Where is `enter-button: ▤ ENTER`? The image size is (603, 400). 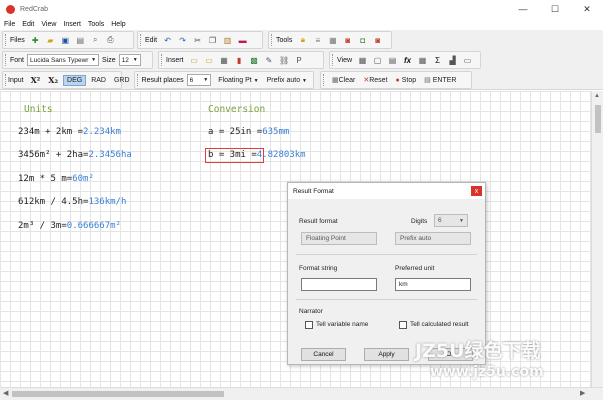
enter-button: ▤ ENTER is located at coordinates (440, 80).